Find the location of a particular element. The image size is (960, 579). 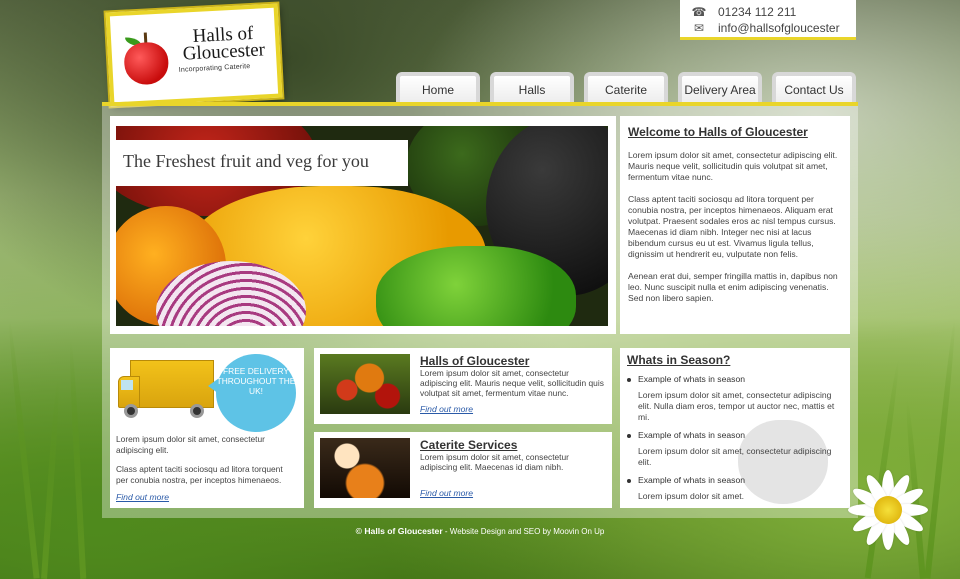

logo-subtitle: Incorporating Caterite is located at coordinates (214, 68).